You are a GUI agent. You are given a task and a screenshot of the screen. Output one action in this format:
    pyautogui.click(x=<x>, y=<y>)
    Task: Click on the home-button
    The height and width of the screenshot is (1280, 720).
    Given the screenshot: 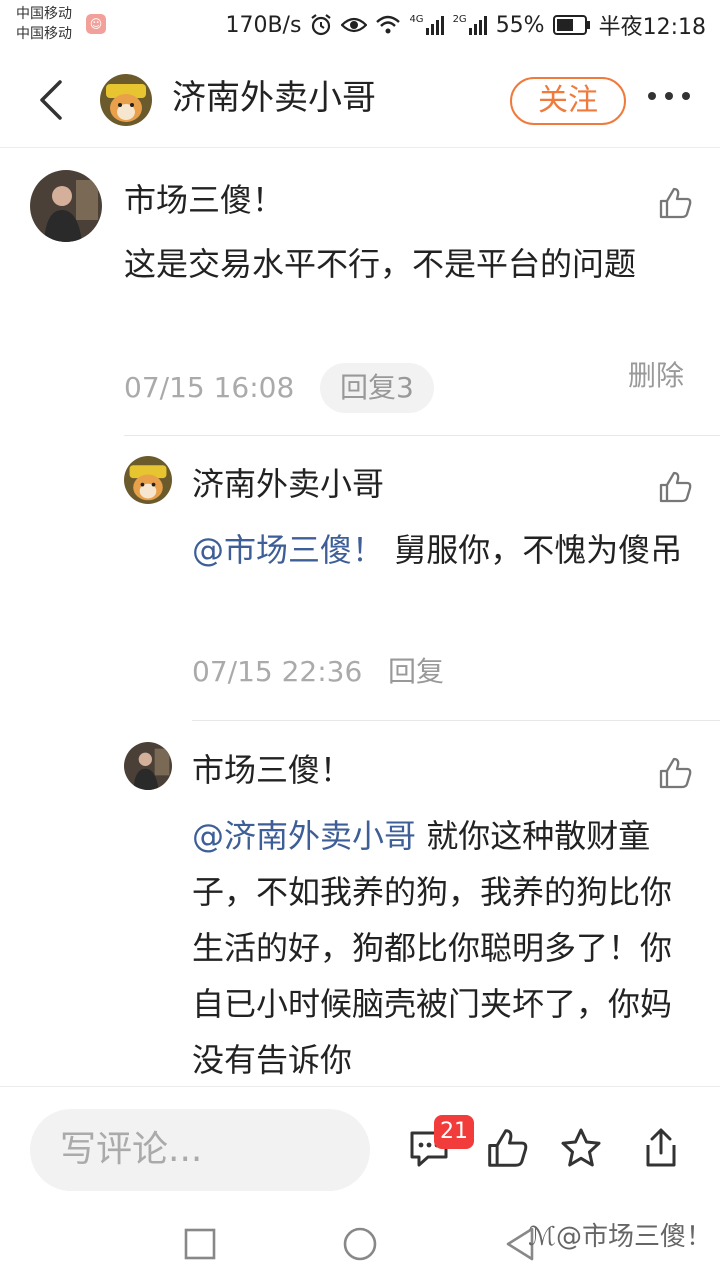 What is the action you would take?
    pyautogui.click(x=360, y=1246)
    